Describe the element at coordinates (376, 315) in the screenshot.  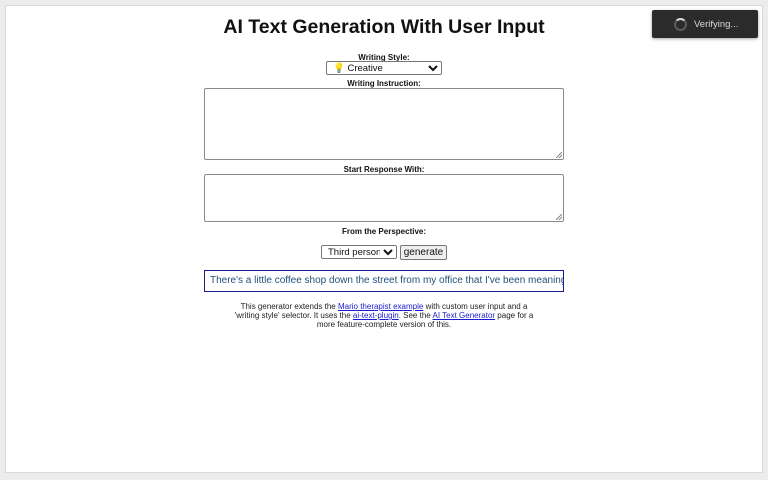
I see `ai-text-plugin-link: ai-text-plugin` at that location.